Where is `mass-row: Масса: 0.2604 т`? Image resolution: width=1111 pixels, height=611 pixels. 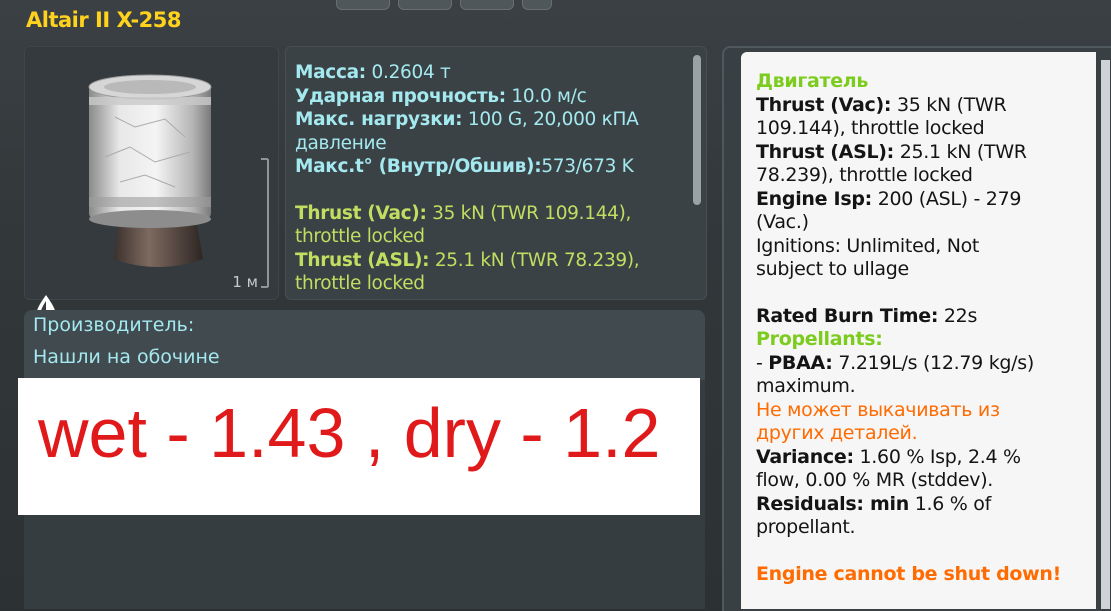
mass-row: Масса: 0.2604 т is located at coordinates (487, 73).